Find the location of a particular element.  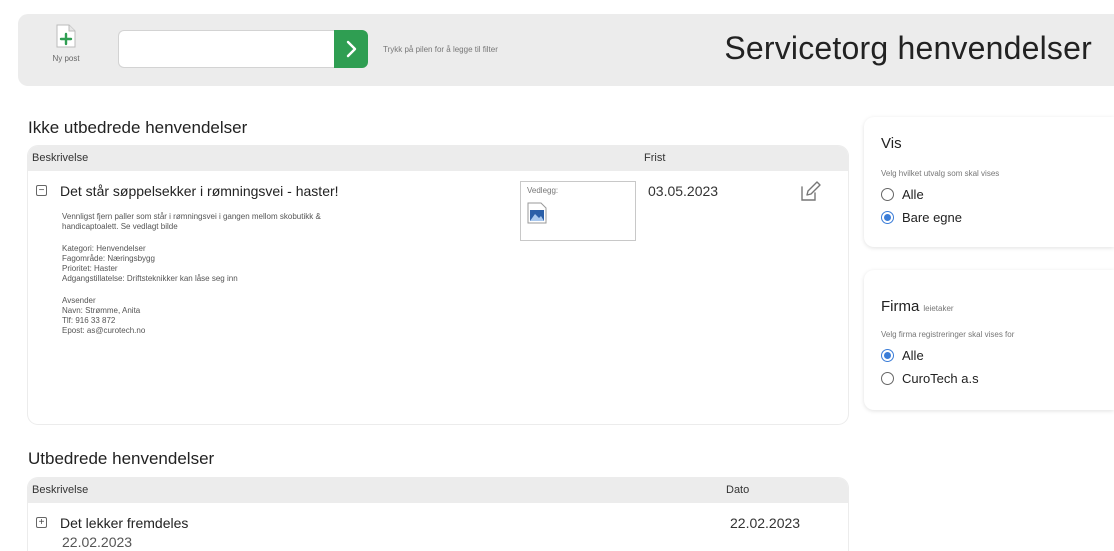

pencil-icon is located at coordinates (810, 193).